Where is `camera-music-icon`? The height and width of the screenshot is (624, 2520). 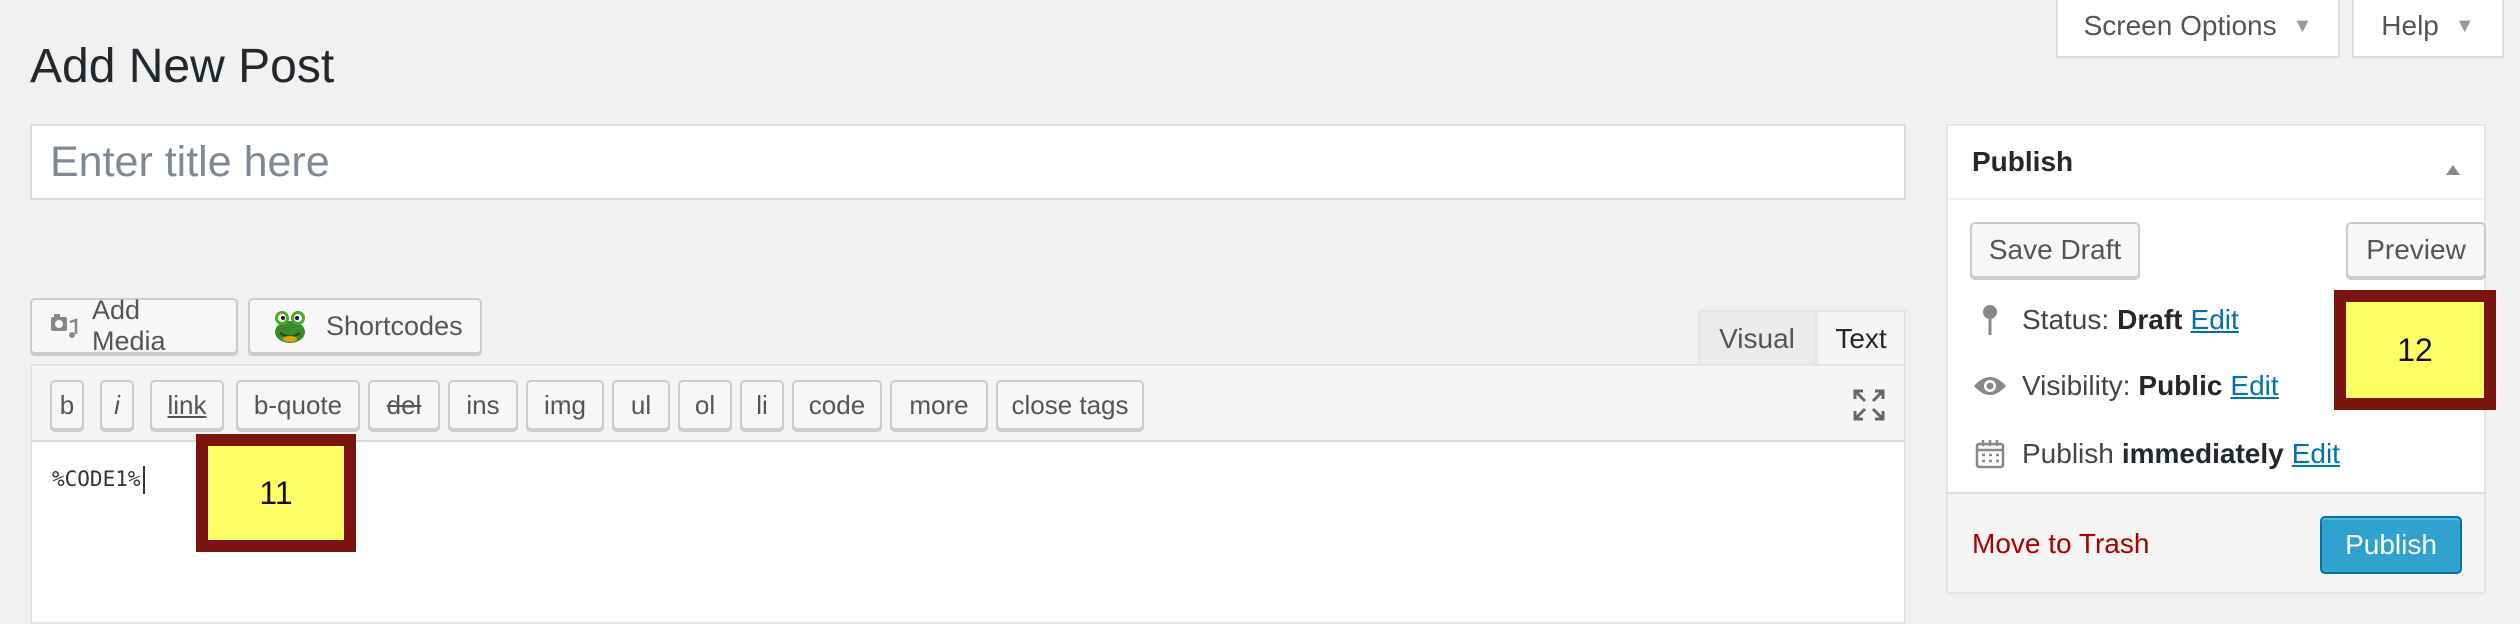
camera-music-icon is located at coordinates (64, 326).